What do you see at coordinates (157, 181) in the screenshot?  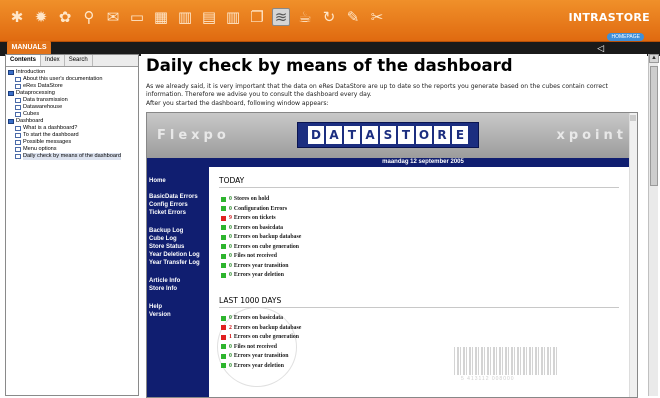 I see `nav-link-home: Home` at bounding box center [157, 181].